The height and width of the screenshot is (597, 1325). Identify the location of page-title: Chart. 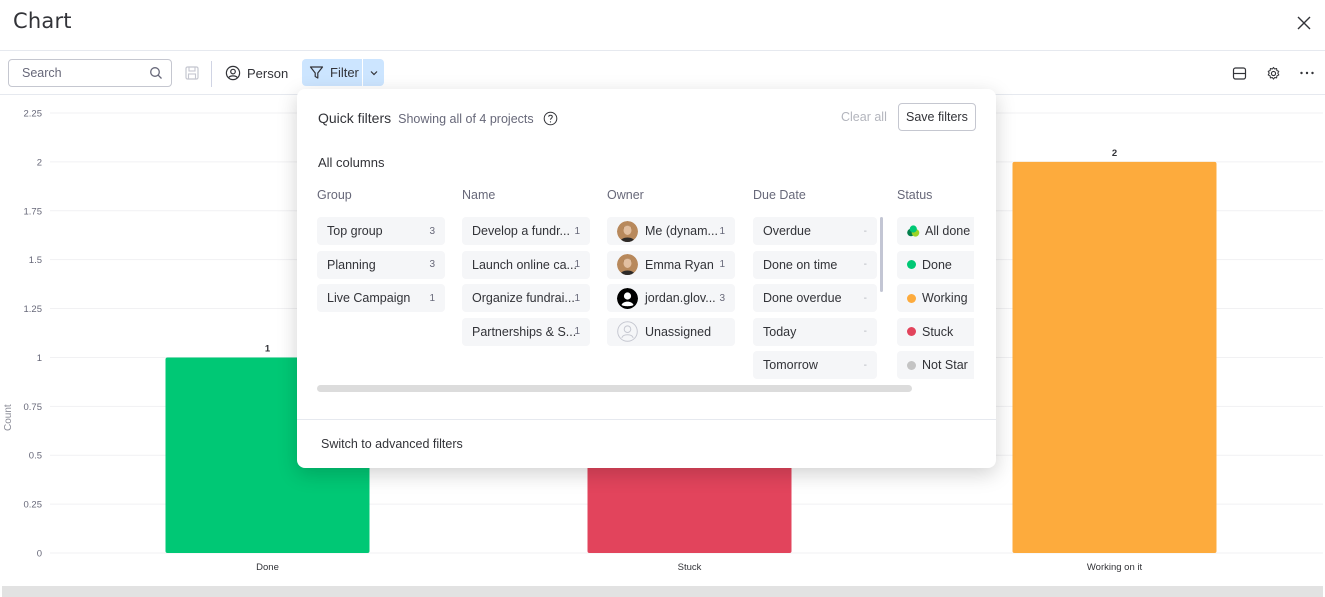
(42, 21).